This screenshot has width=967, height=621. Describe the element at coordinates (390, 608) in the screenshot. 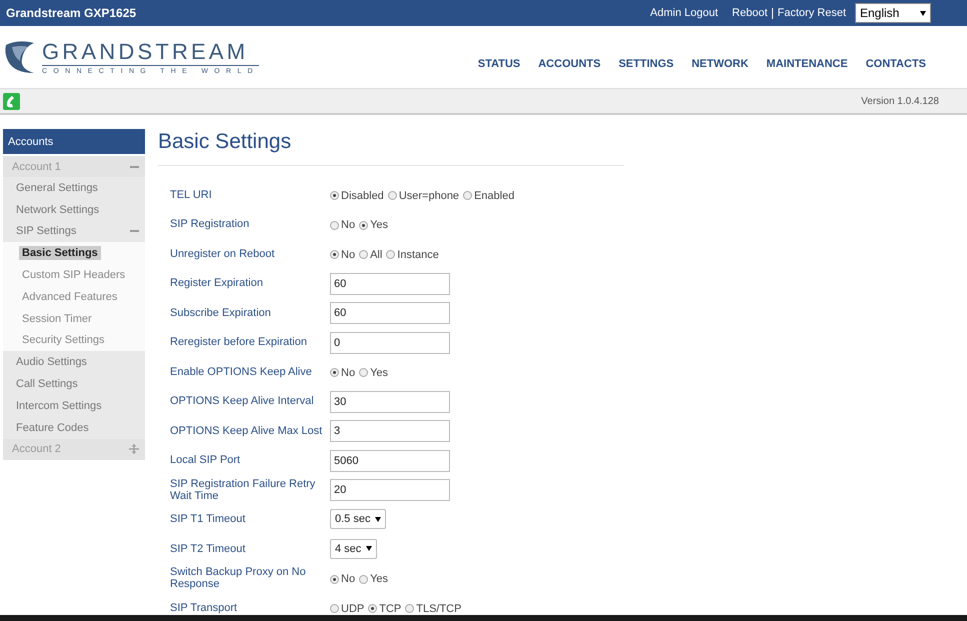

I see `radio-label: TCP` at that location.